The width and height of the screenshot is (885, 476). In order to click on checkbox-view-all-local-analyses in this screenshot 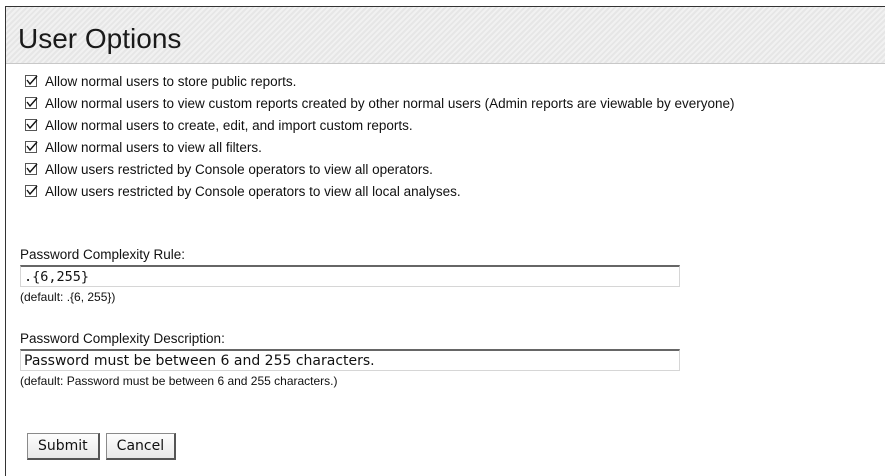, I will do `click(31, 191)`.